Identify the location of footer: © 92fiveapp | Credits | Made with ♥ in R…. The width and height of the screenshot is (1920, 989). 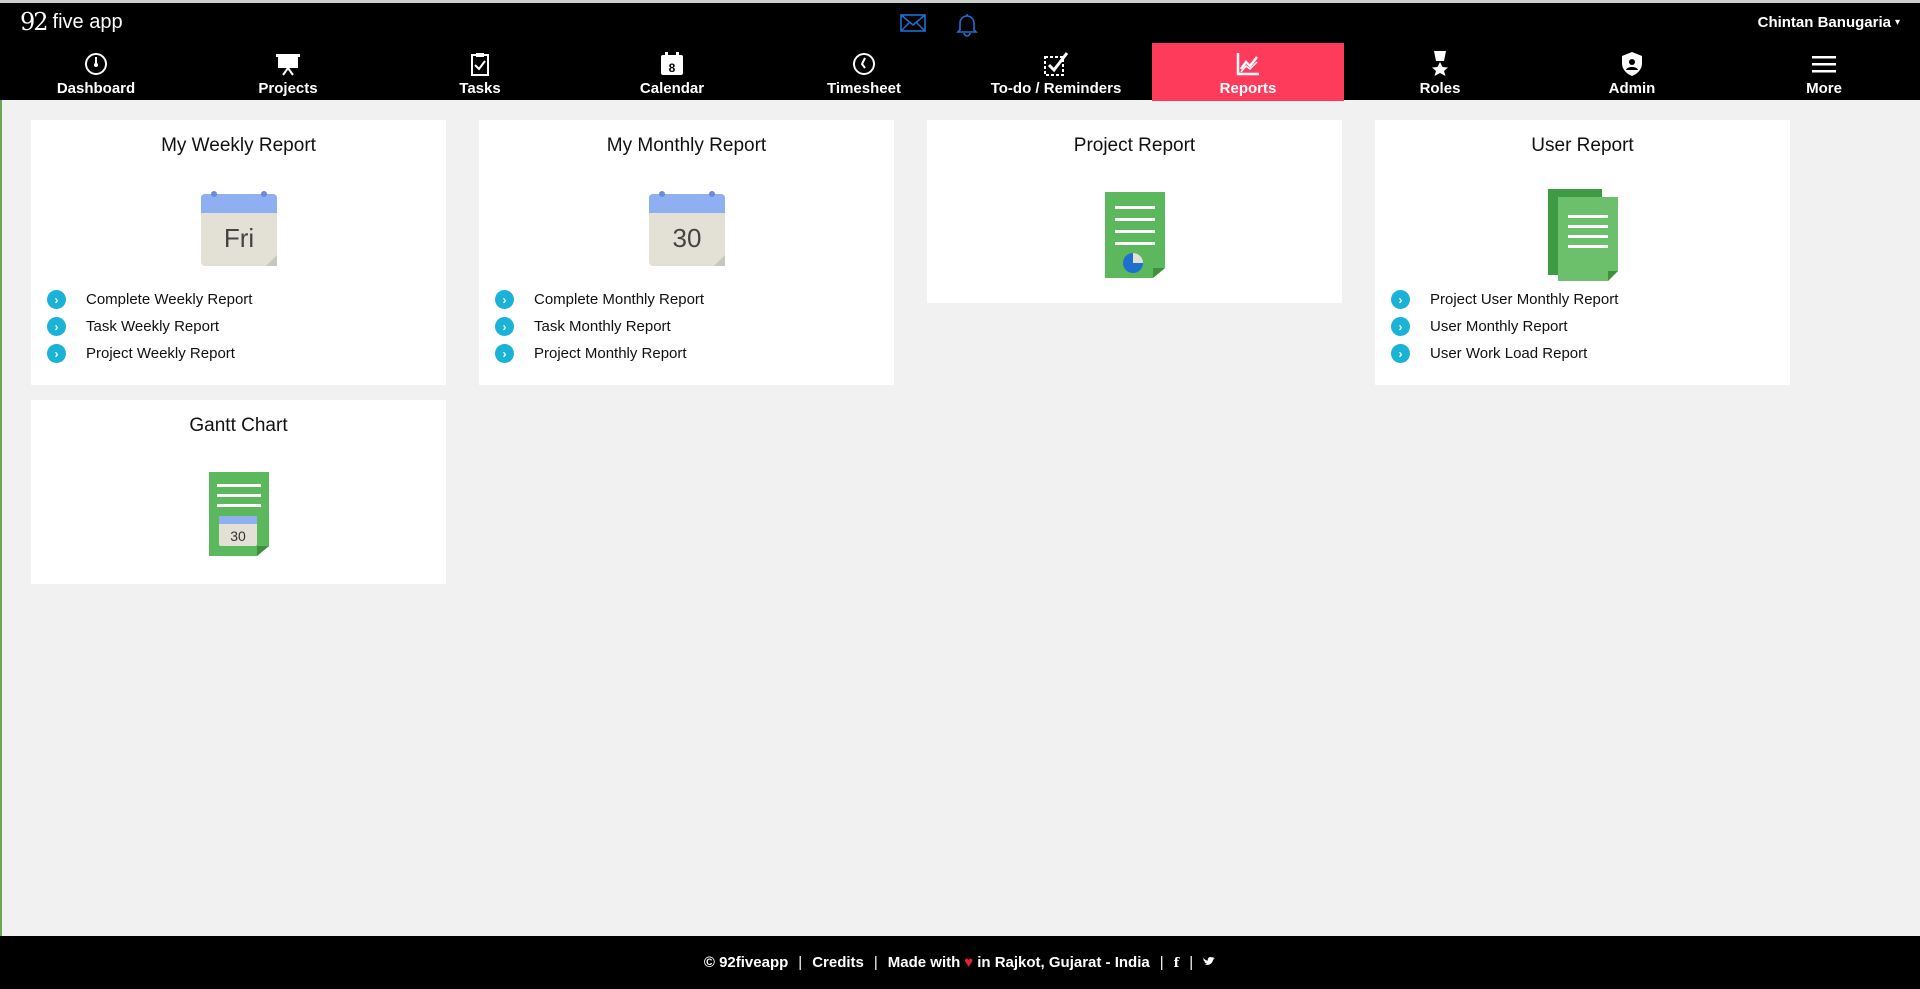
(960, 962).